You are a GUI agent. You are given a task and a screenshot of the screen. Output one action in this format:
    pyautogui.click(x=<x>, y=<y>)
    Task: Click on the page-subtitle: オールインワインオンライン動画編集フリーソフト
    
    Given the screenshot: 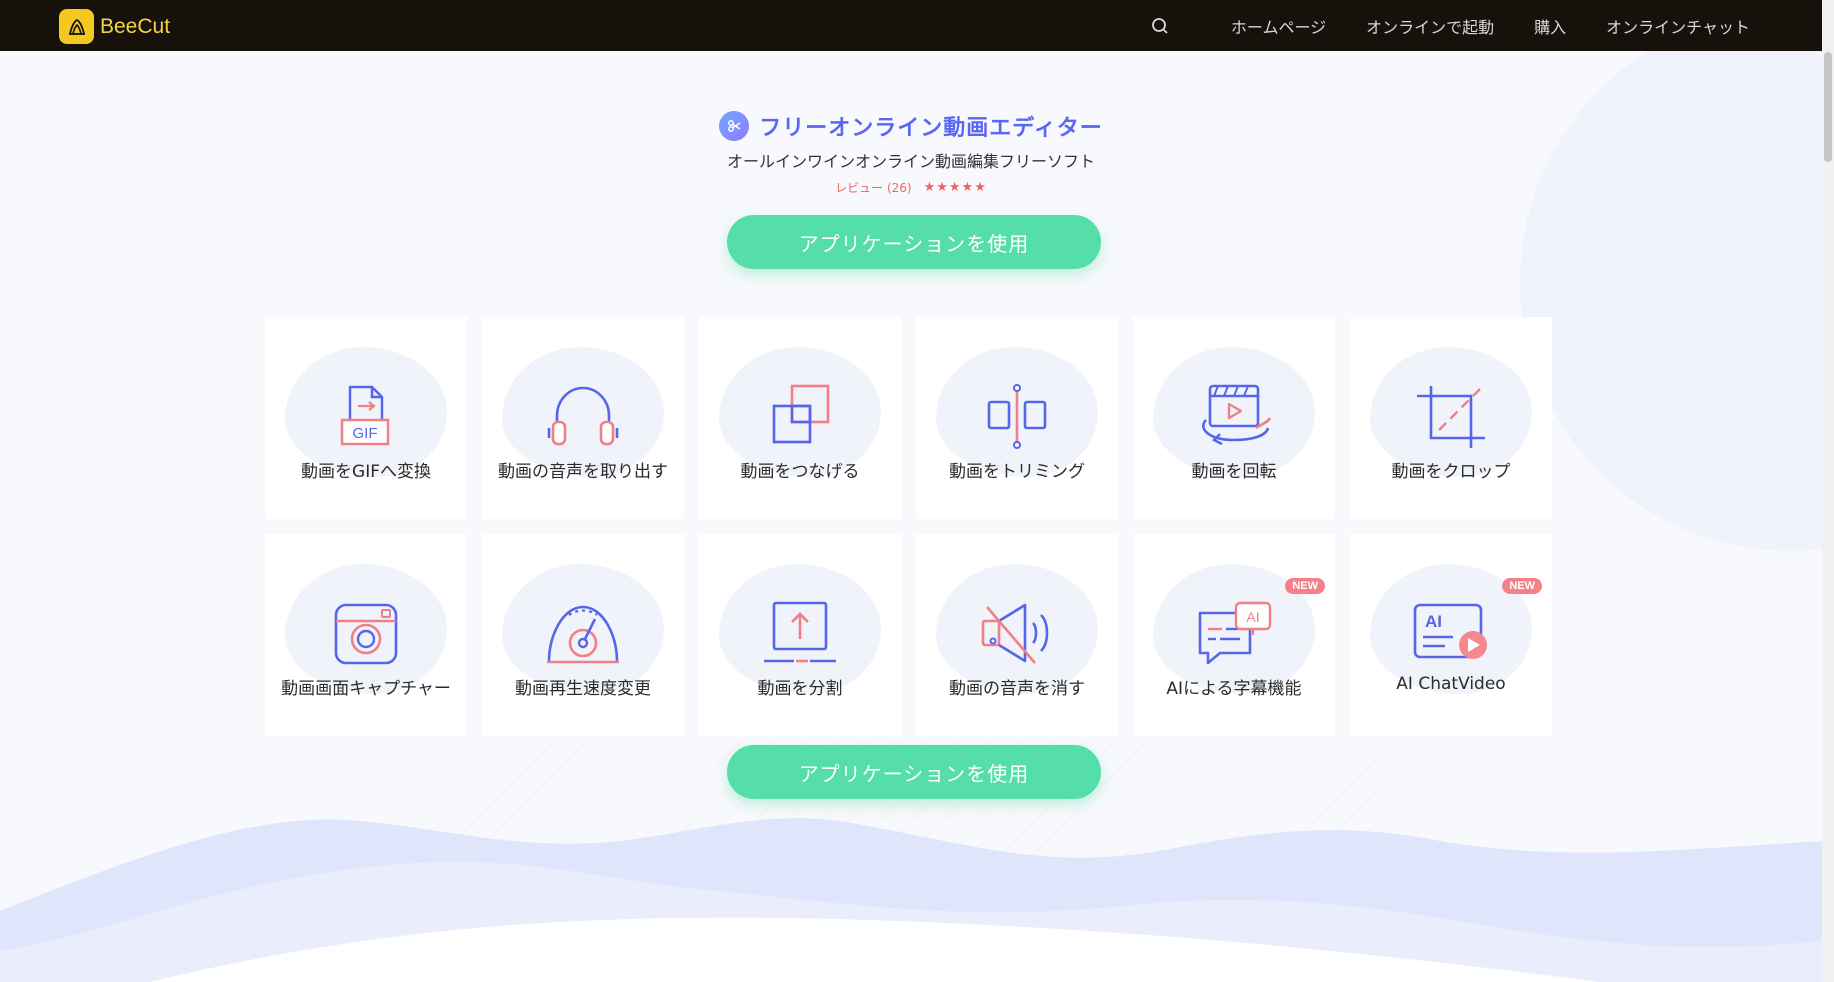 What is the action you would take?
    pyautogui.click(x=910, y=161)
    